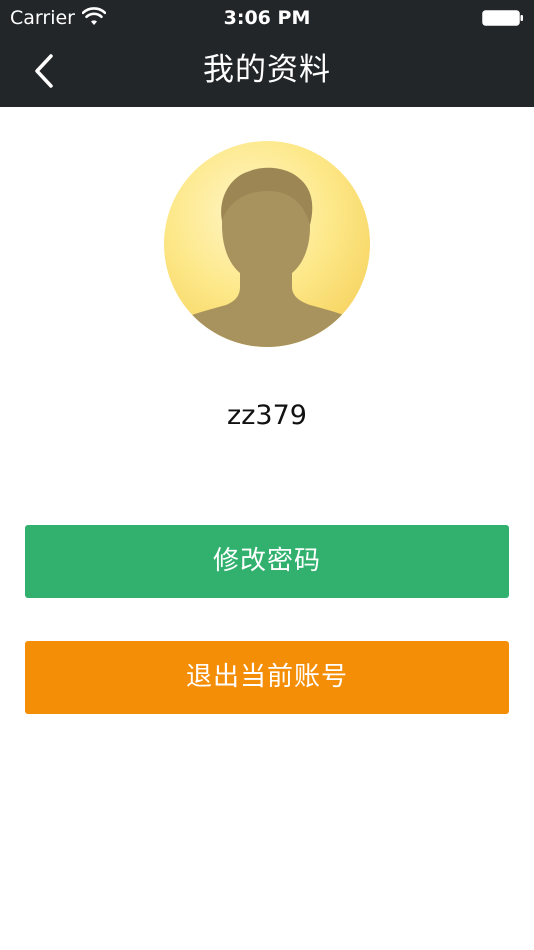 The height and width of the screenshot is (950, 534). I want to click on avatar, so click(267, 244).